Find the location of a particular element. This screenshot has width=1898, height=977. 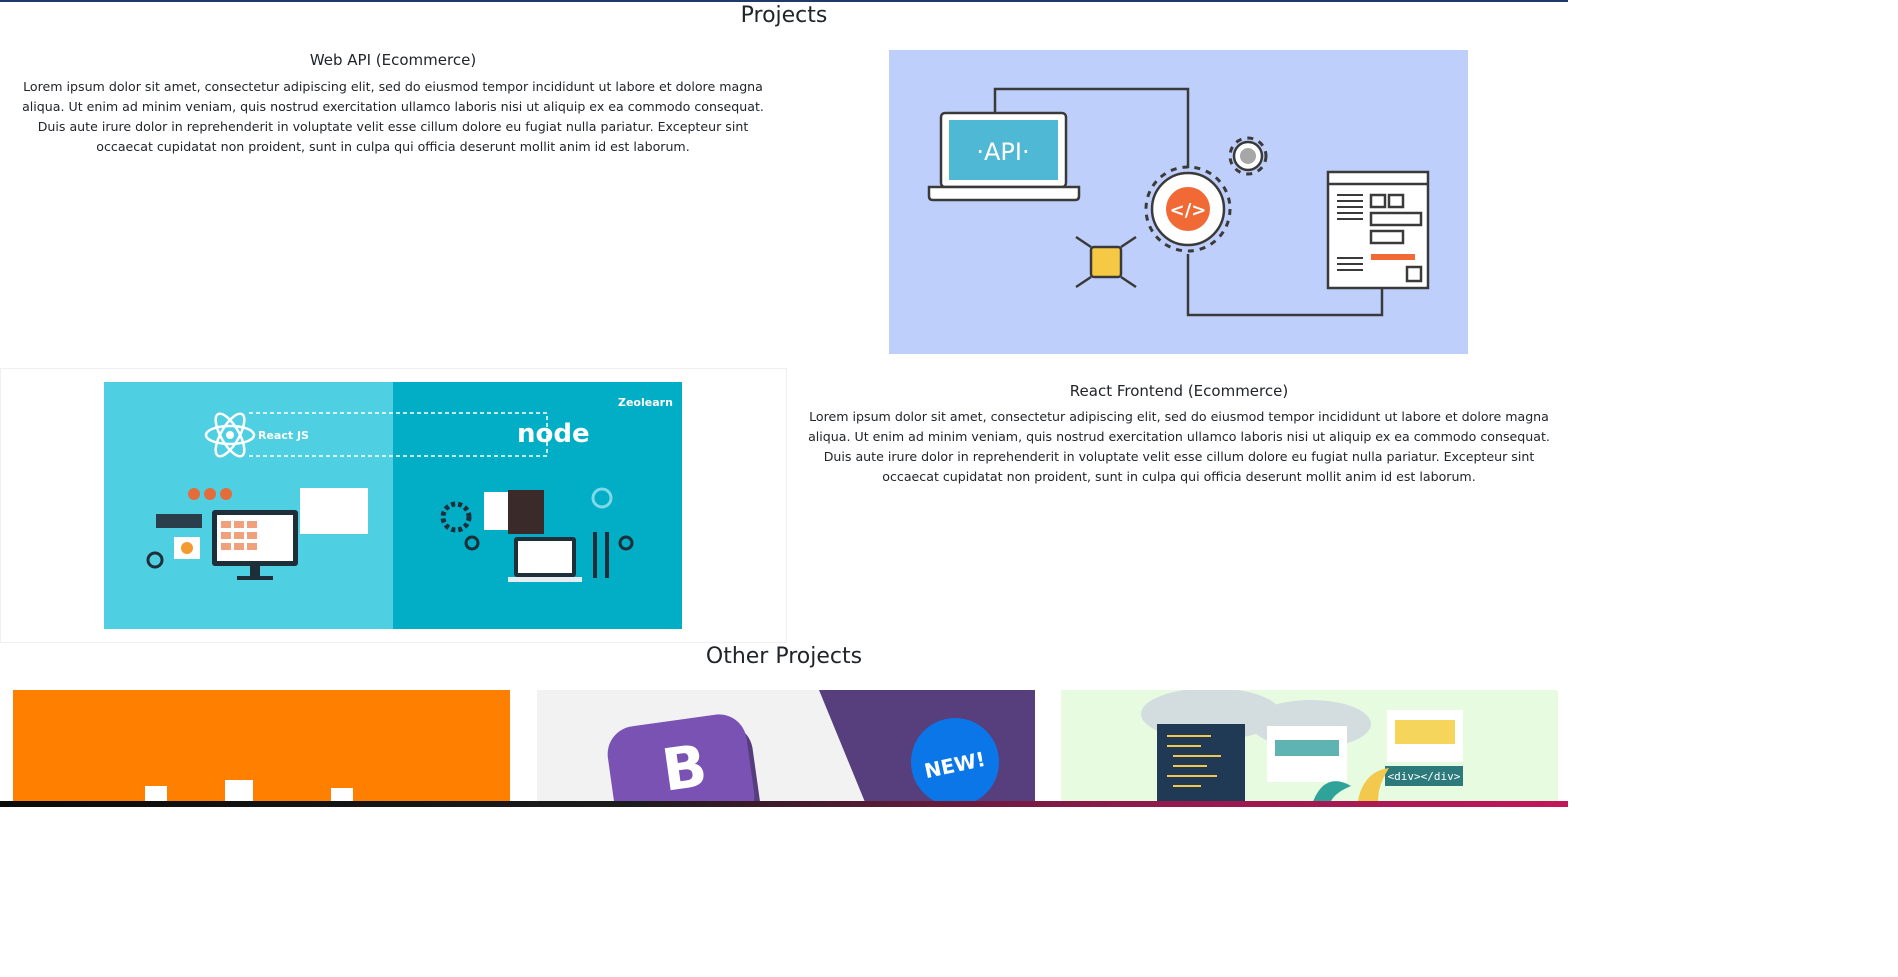

node-label: node is located at coordinates (553, 434).